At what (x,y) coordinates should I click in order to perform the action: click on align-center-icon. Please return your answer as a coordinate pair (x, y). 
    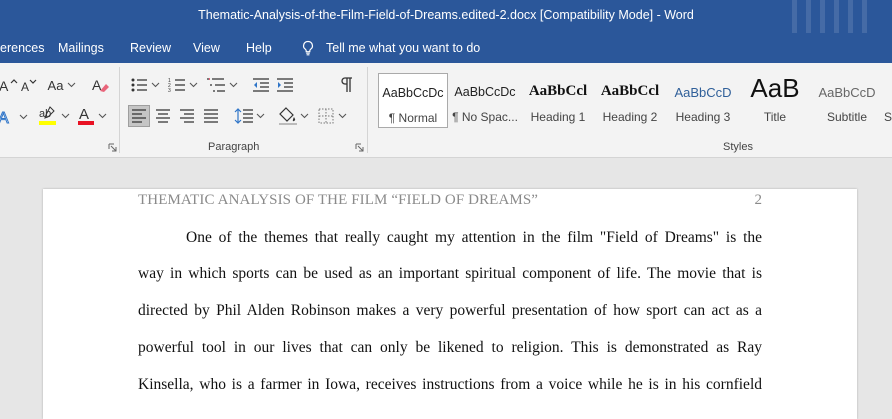
    Looking at the image, I should click on (163, 116).